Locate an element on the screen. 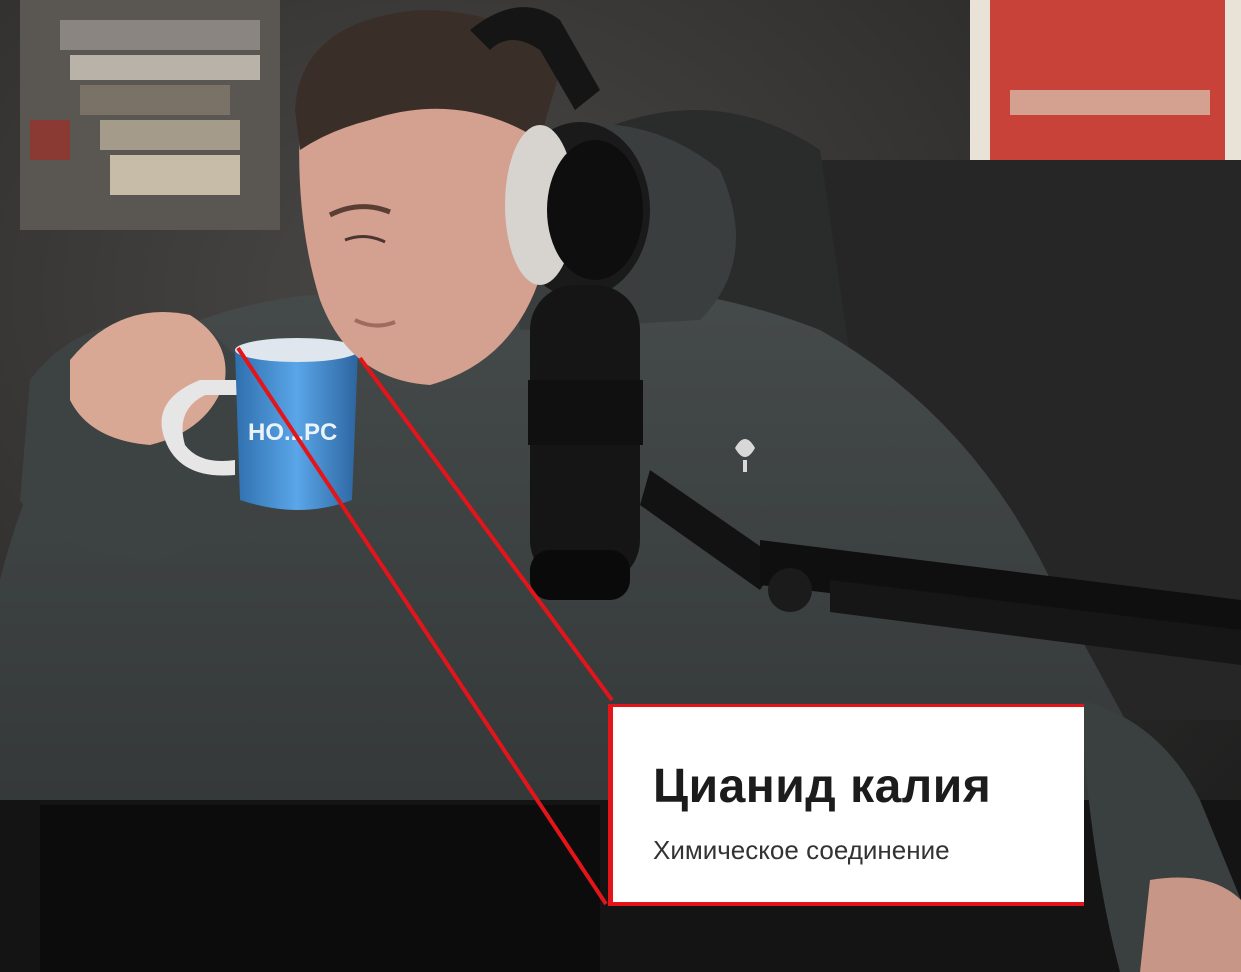 The image size is (1241, 972). bookshelf is located at coordinates (150, 115).